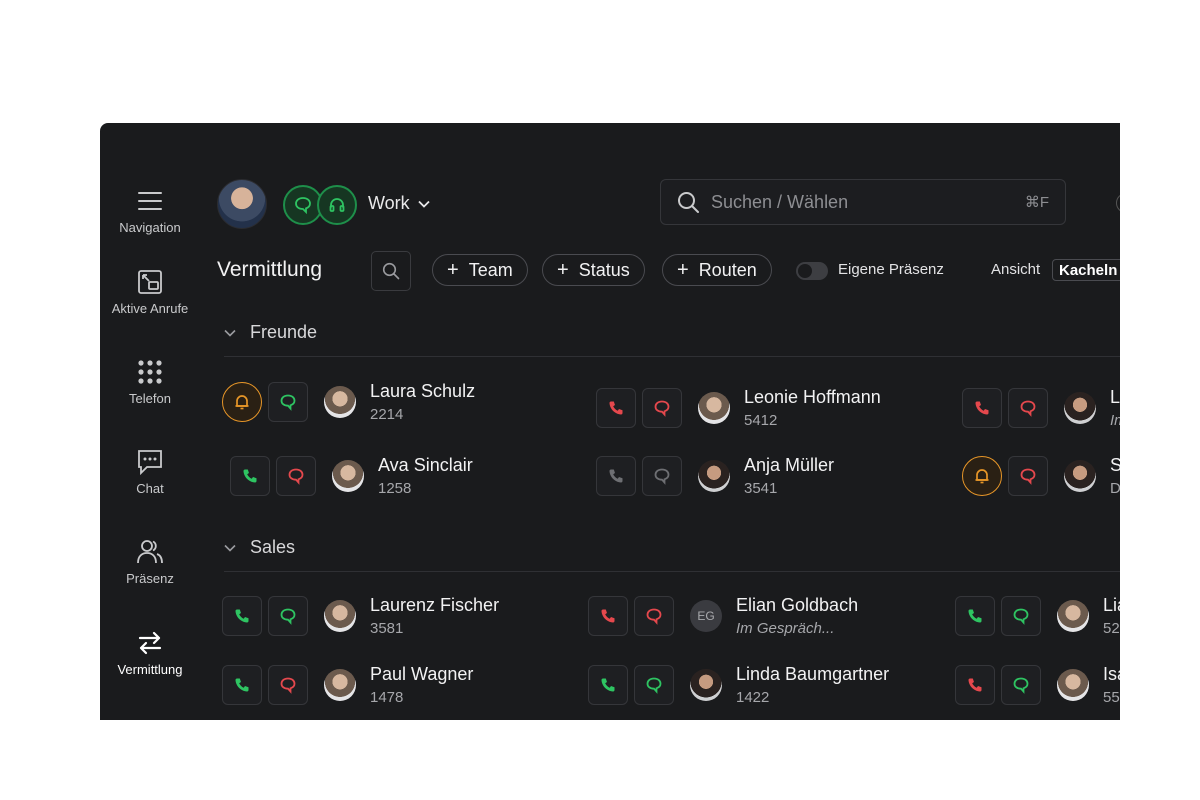  I want to click on contact-name: Laura Schulz, so click(423, 391).